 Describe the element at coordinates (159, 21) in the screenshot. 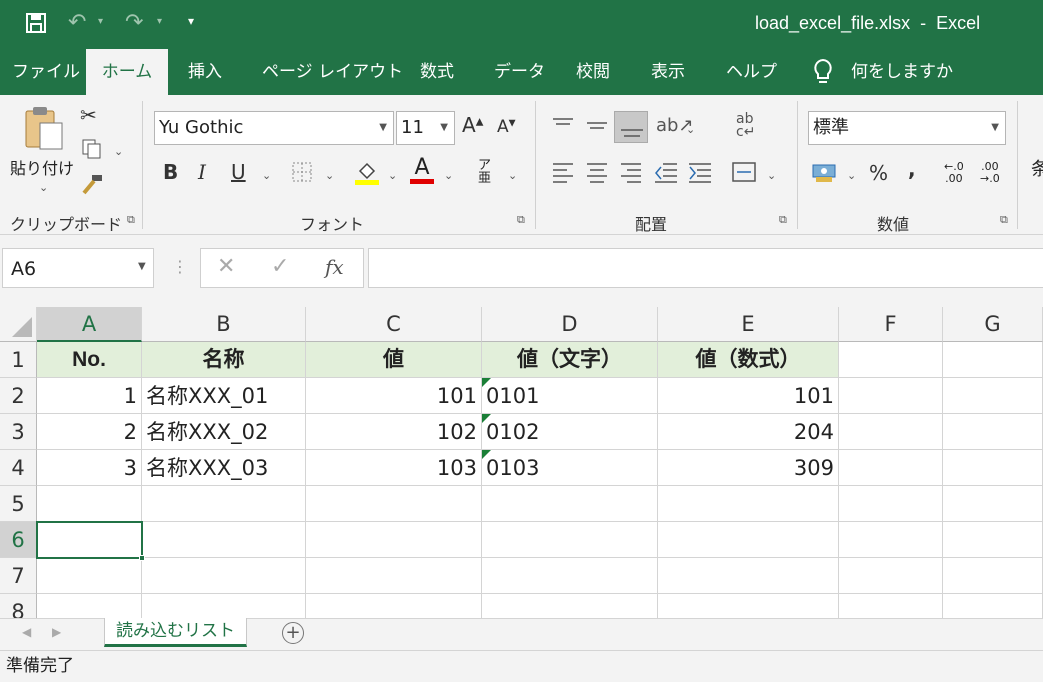

I see `redo-dropdown-icon: ▾` at that location.